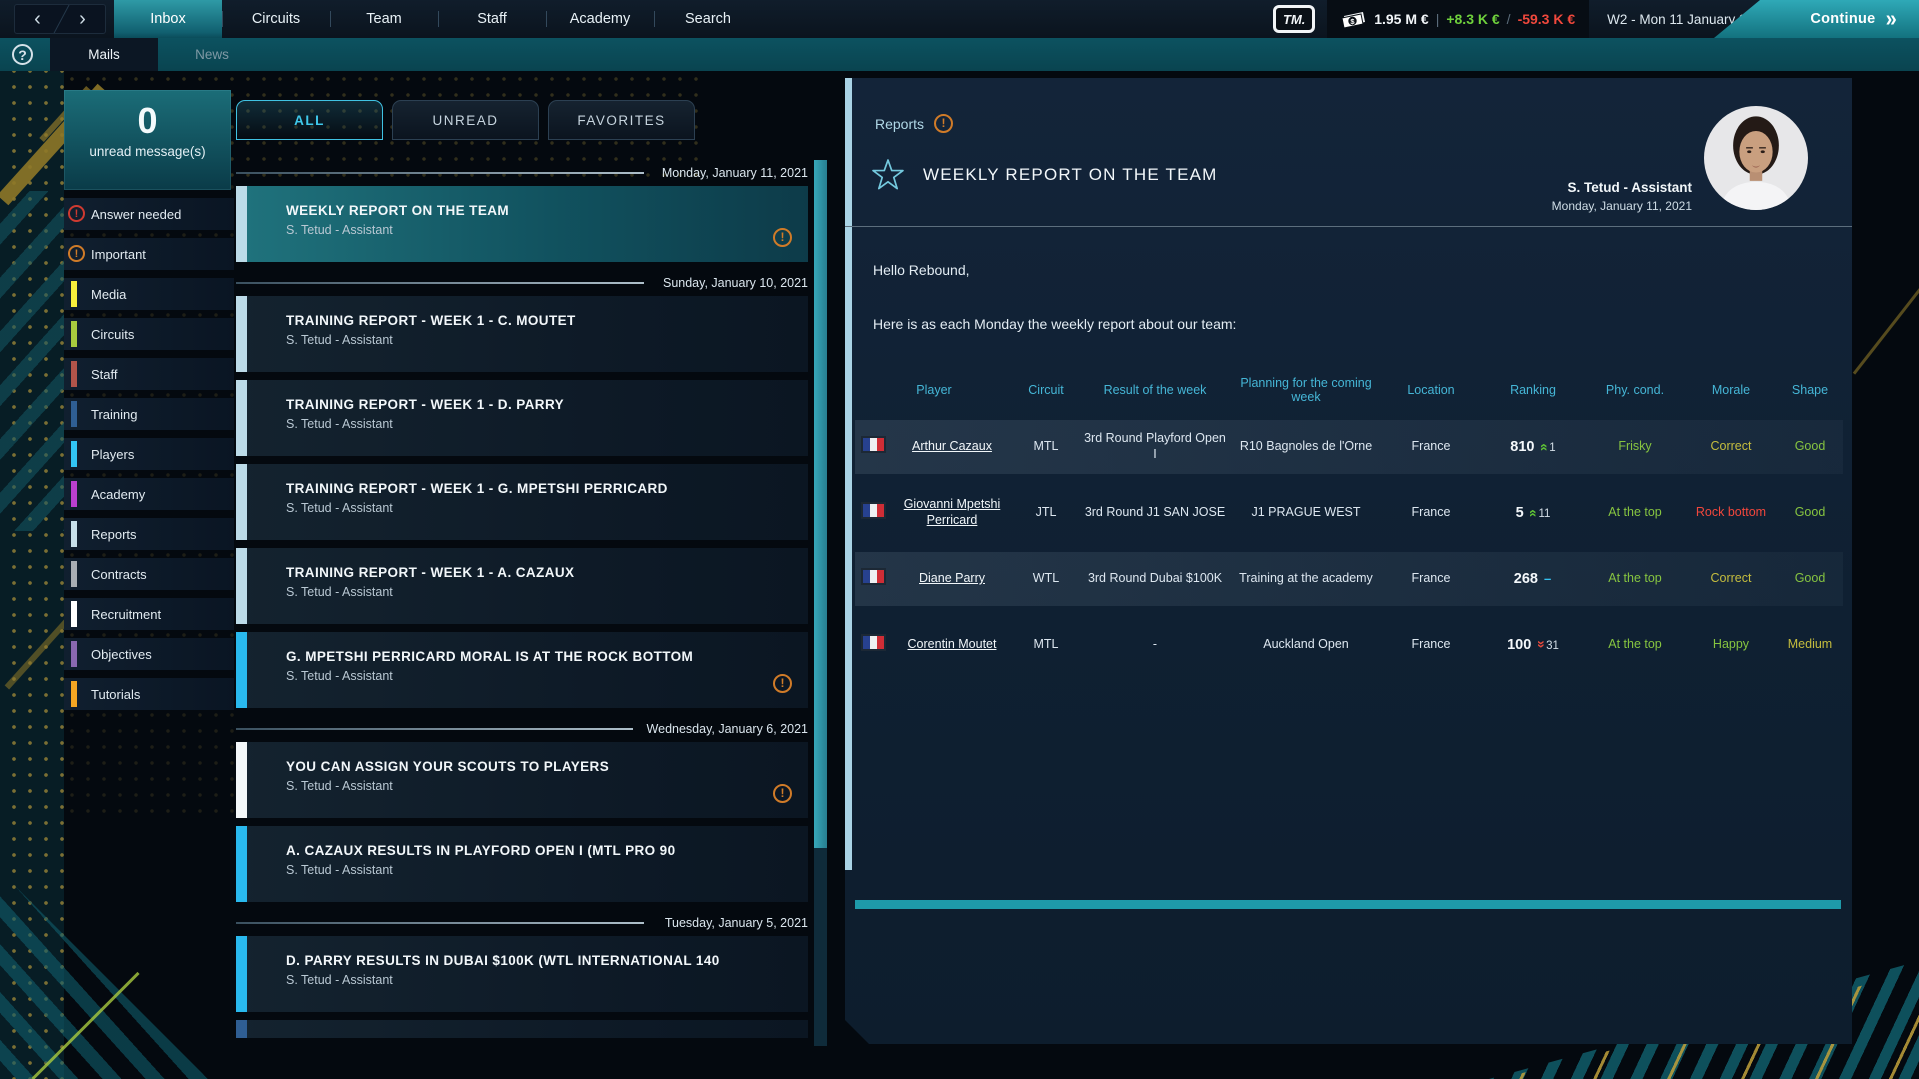  I want to click on mail-item, so click(522, 1029).